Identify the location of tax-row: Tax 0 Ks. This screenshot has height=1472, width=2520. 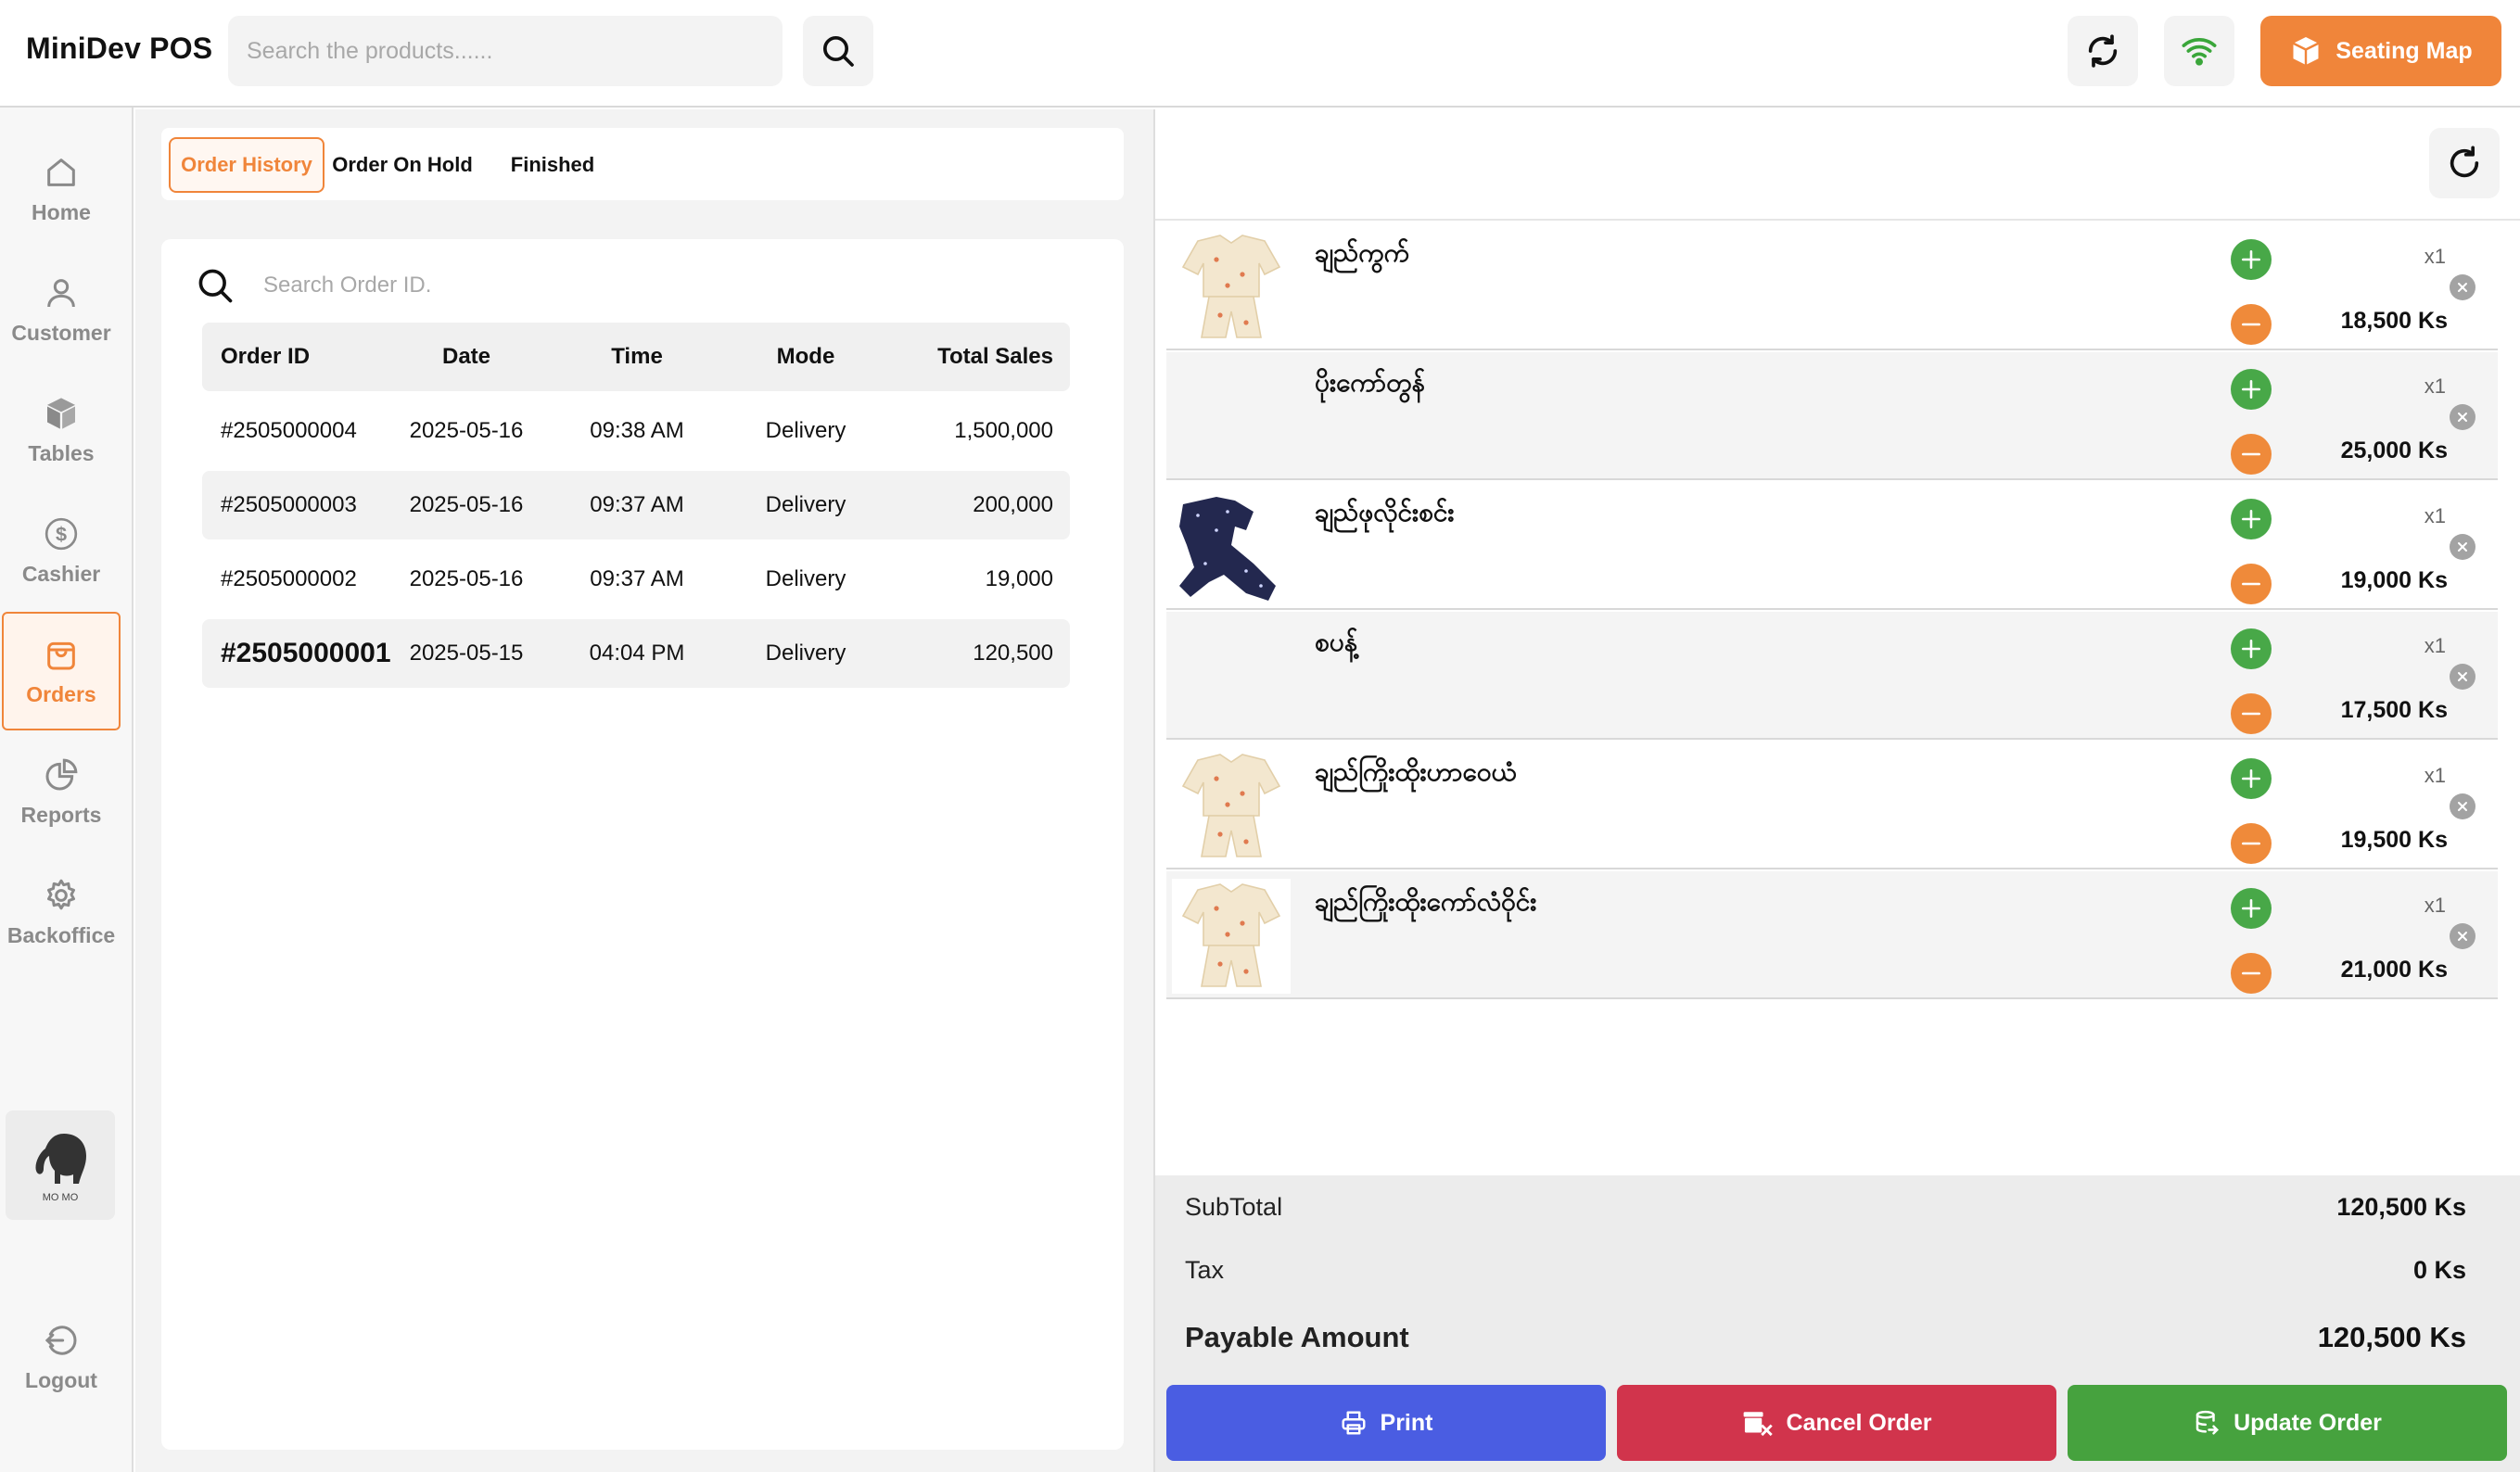
(1825, 1270).